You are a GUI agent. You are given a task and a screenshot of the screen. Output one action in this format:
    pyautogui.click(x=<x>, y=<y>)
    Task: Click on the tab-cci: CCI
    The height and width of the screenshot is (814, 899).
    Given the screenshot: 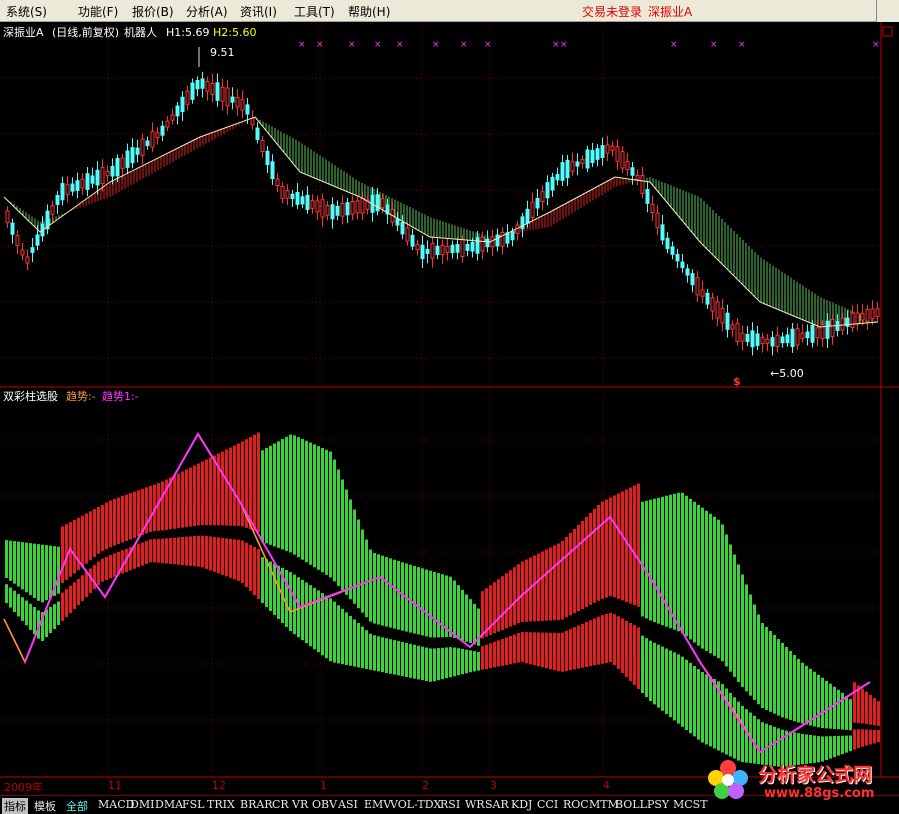 What is the action you would take?
    pyautogui.click(x=547, y=804)
    